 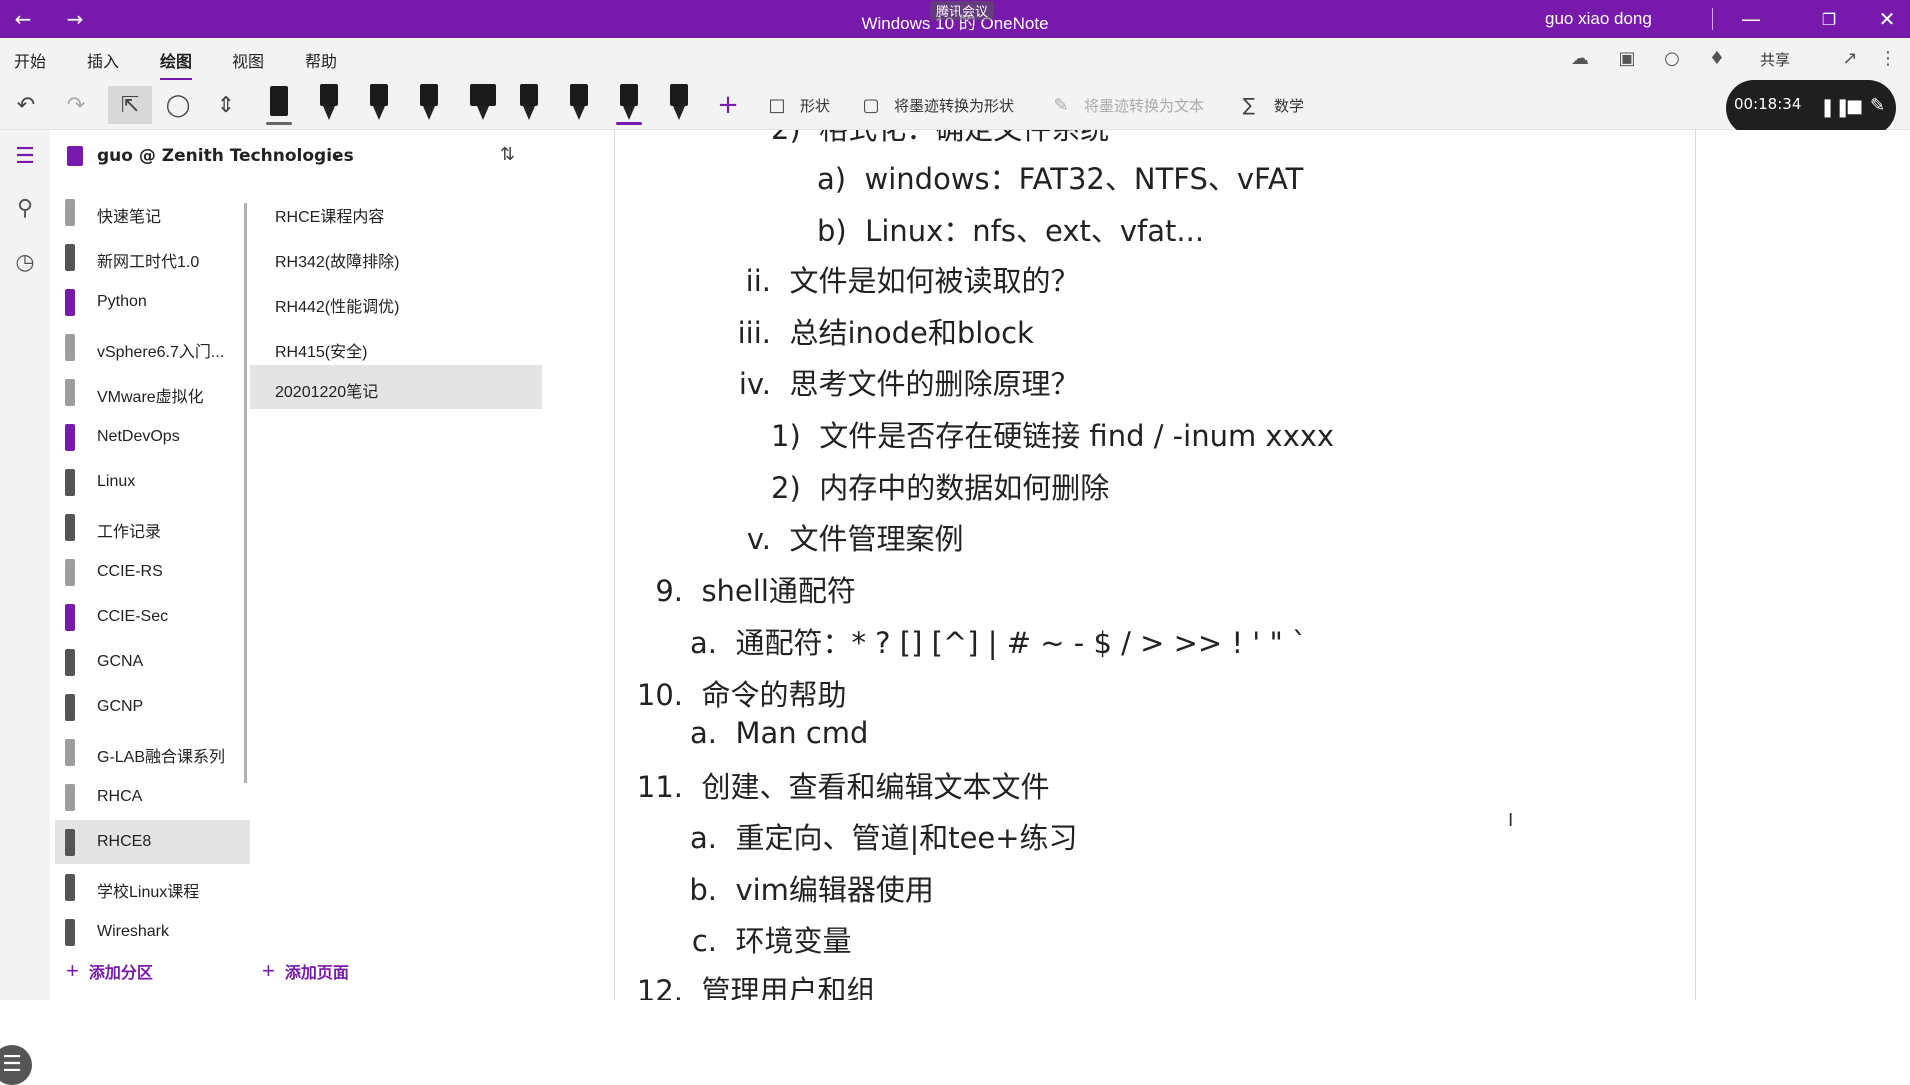 What do you see at coordinates (130, 105) in the screenshot?
I see `type-select-icon: ⇱` at bounding box center [130, 105].